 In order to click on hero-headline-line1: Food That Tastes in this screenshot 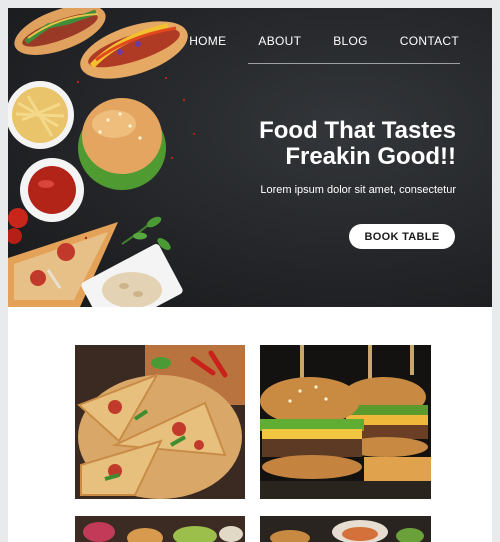, I will do `click(357, 130)`.